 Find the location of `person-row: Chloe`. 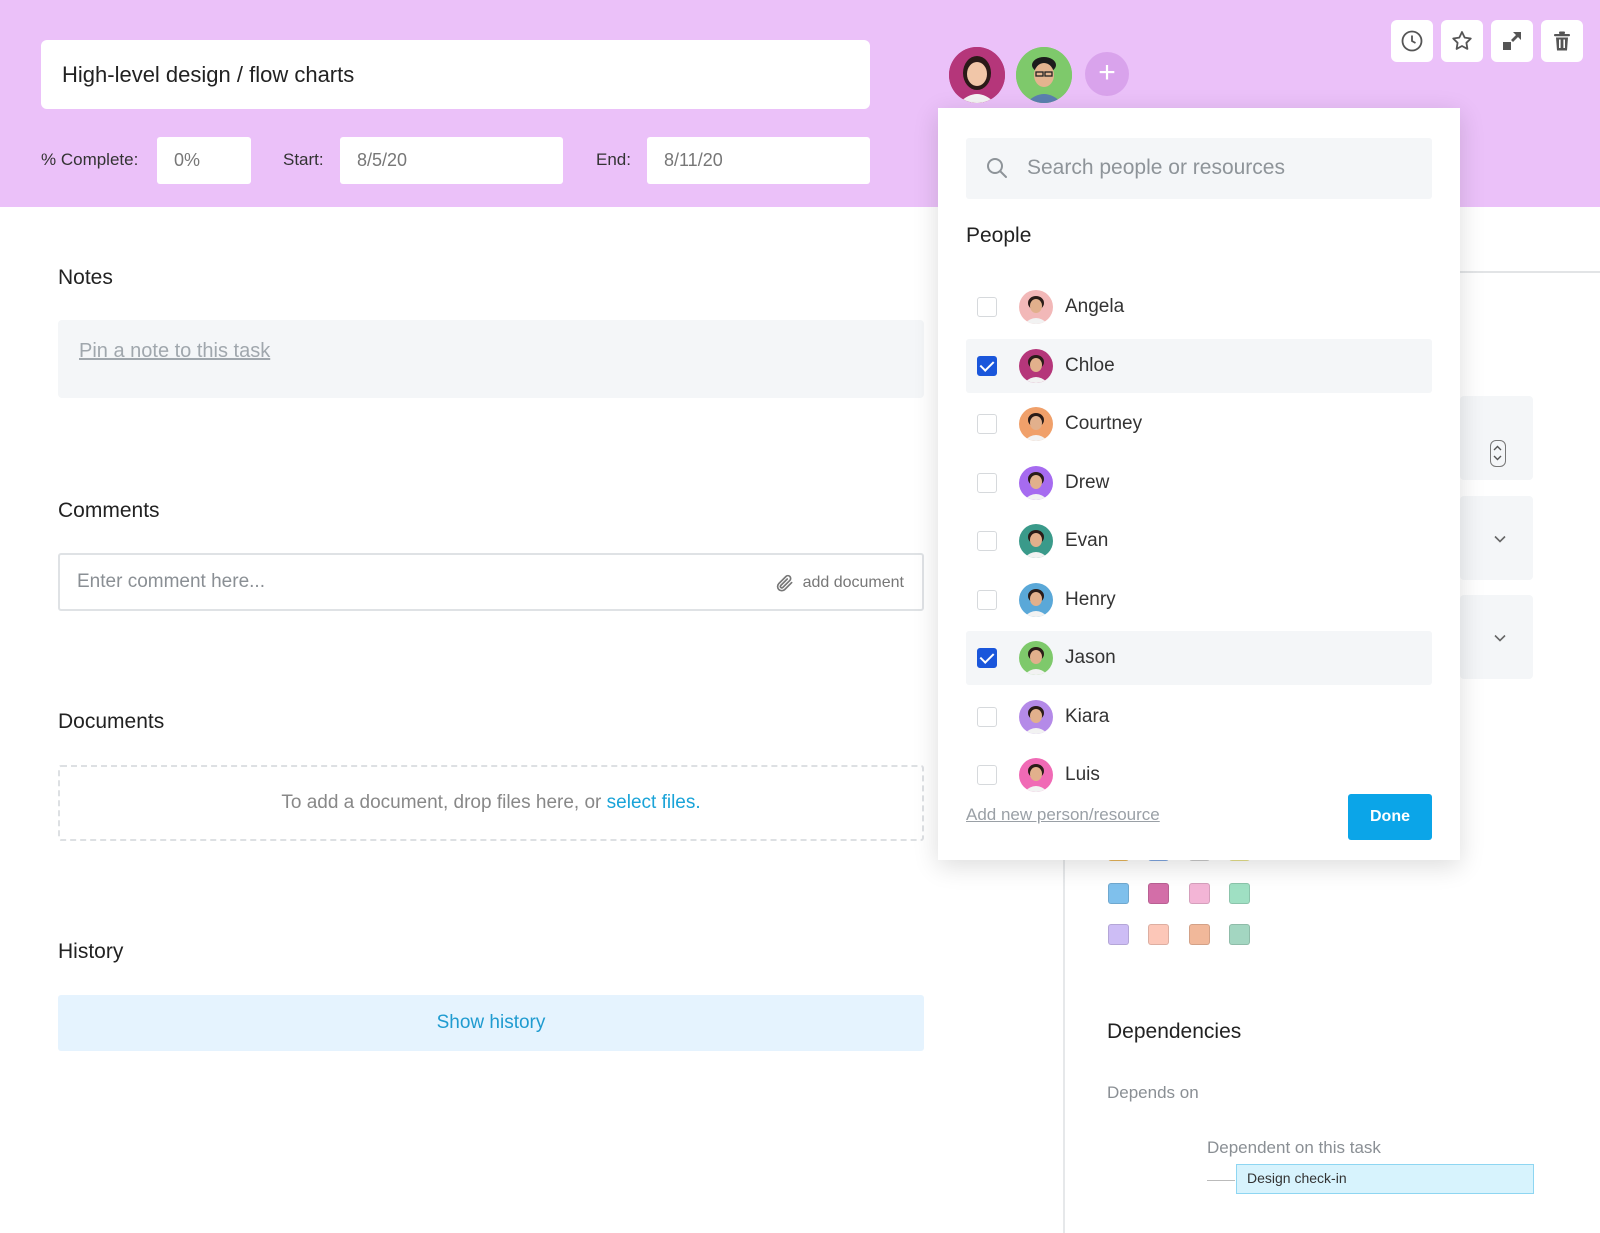

person-row: Chloe is located at coordinates (1199, 366).